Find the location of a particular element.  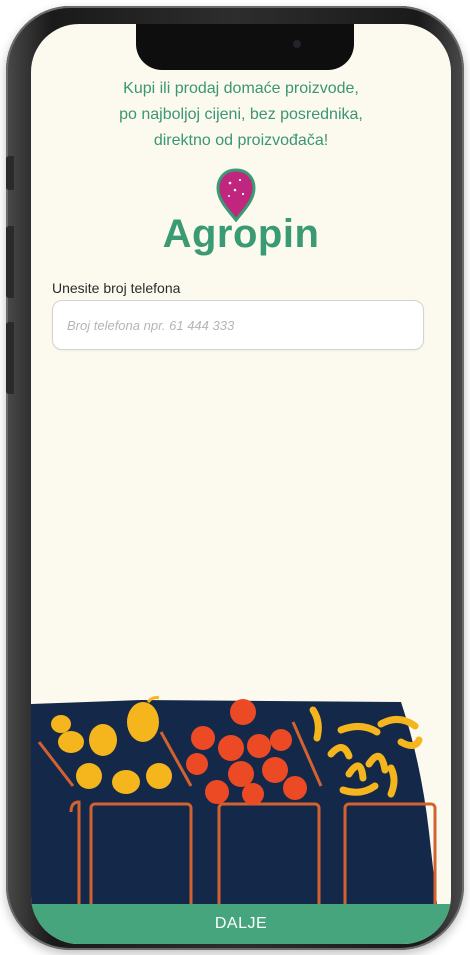

next-button: DALJE is located at coordinates (241, 924).